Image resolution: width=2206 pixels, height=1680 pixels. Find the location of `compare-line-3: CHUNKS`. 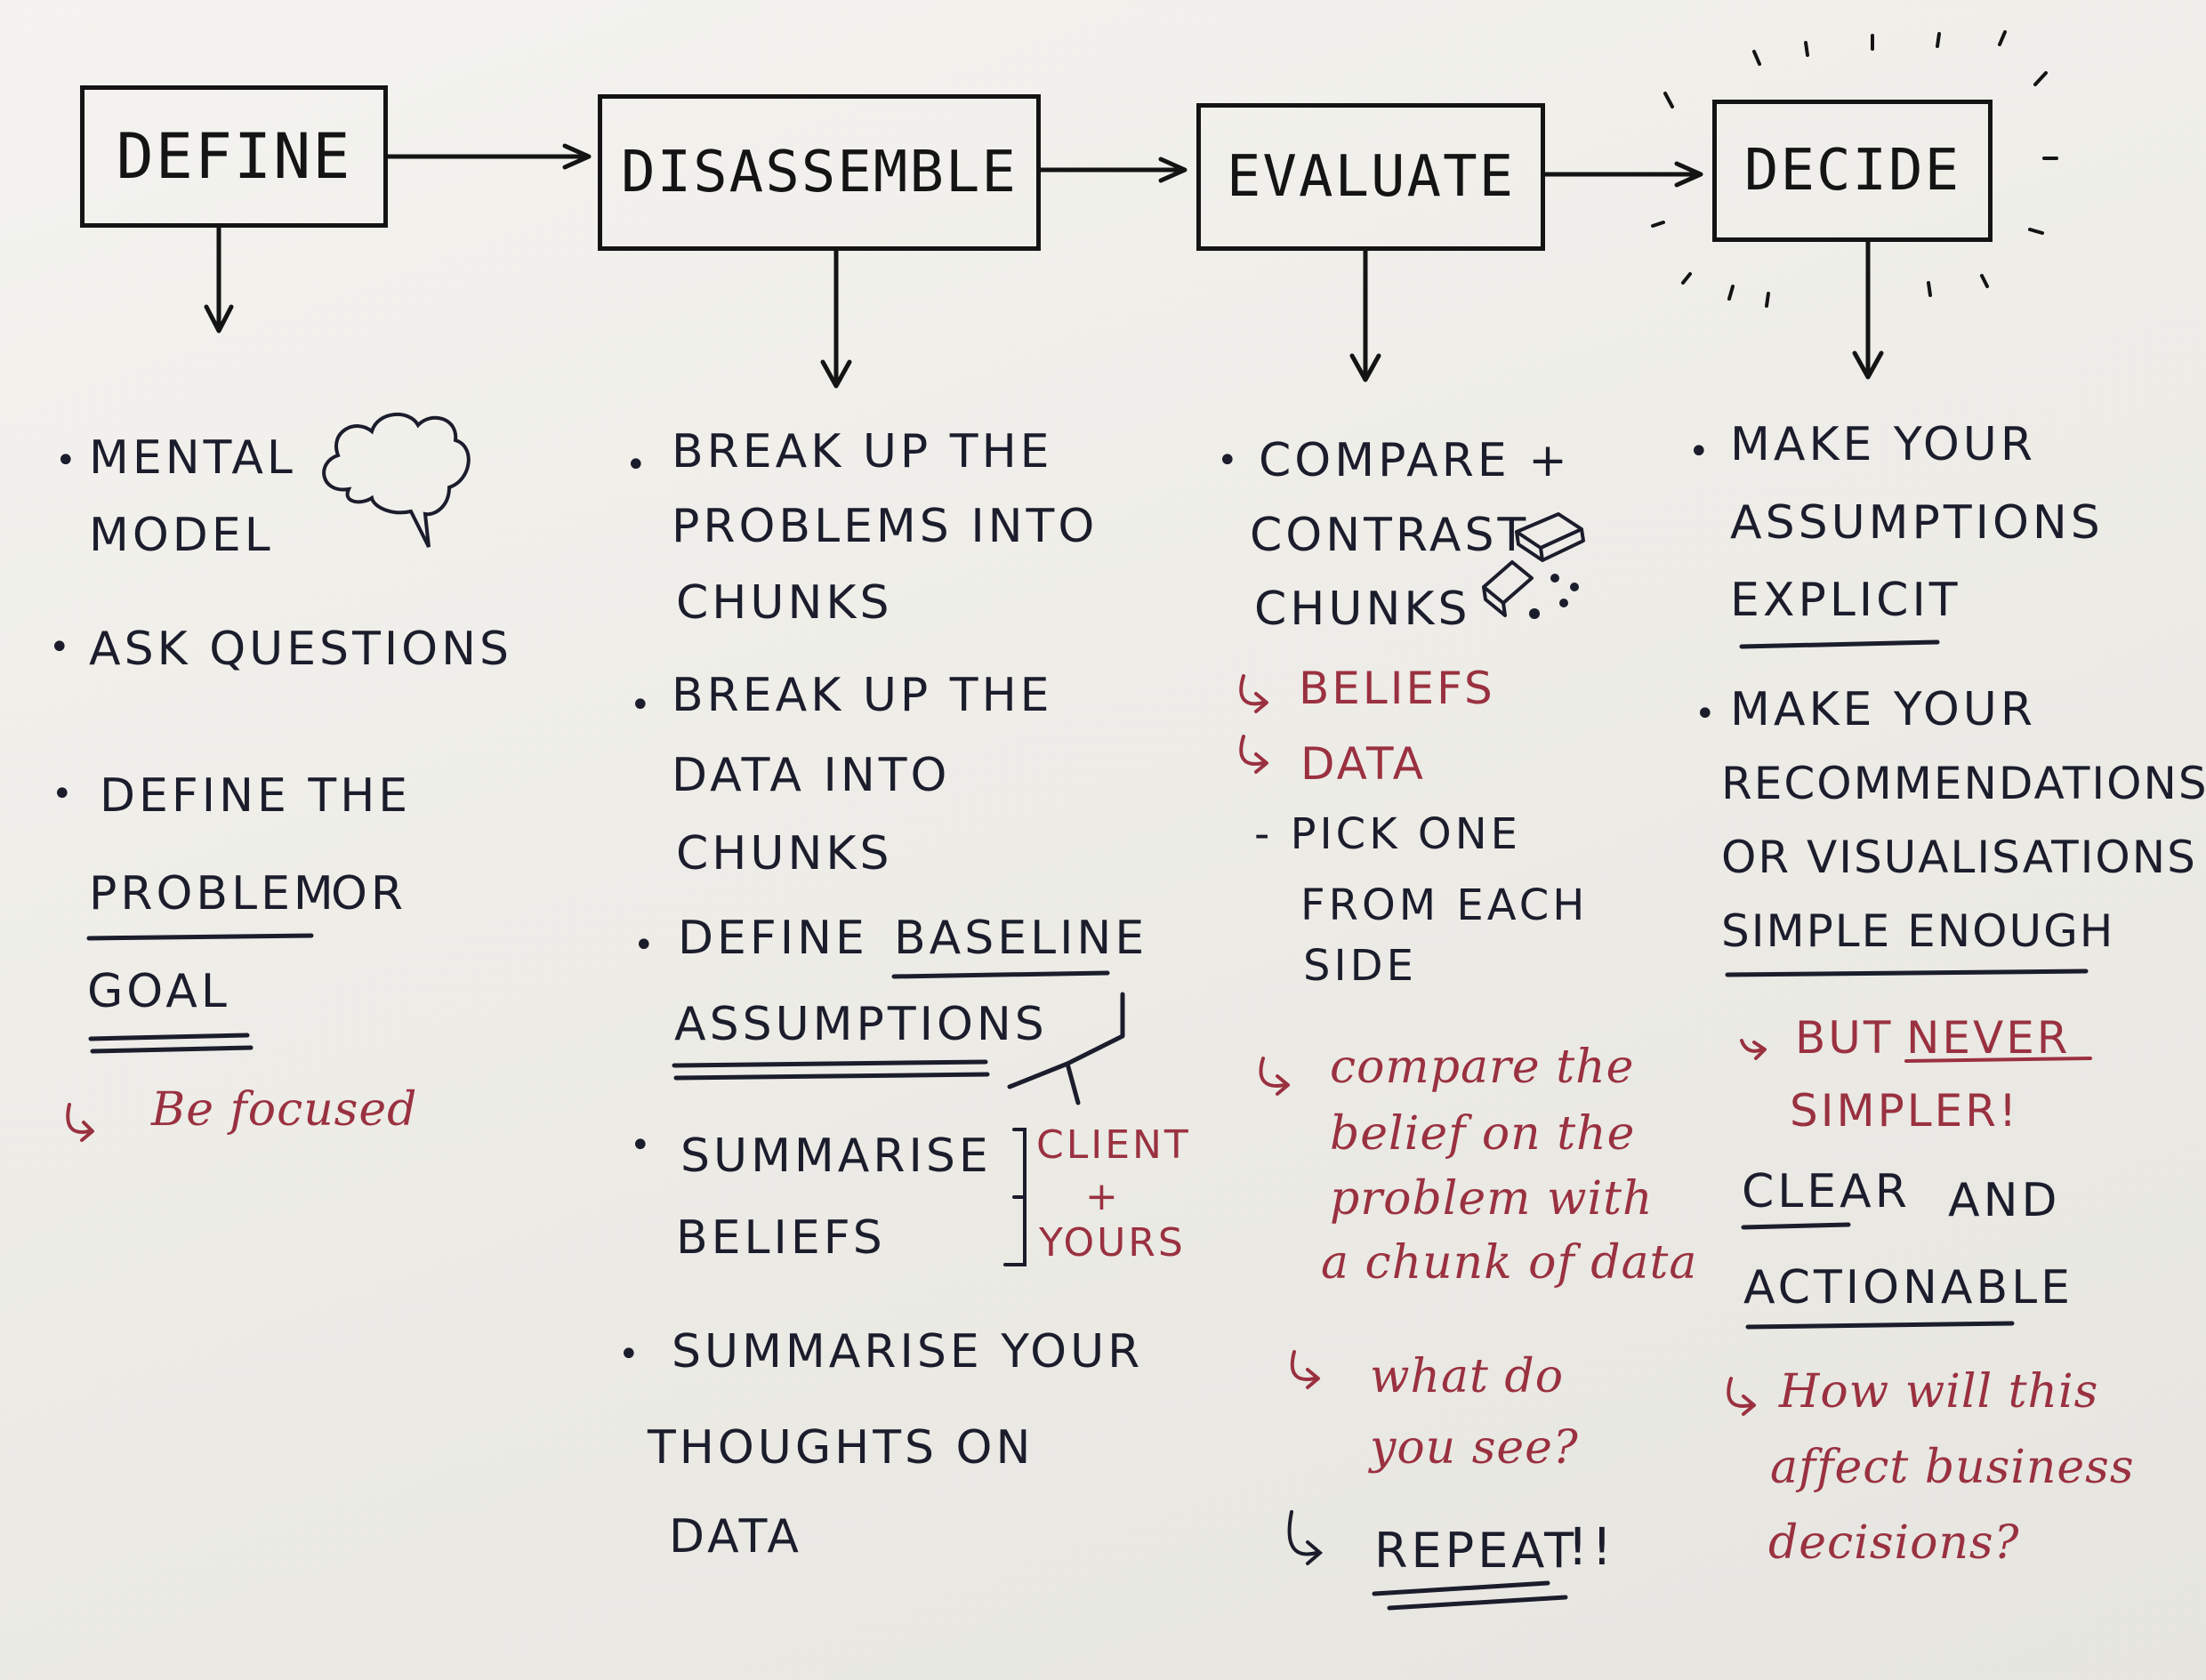

compare-line-3: CHUNKS is located at coordinates (1362, 609).